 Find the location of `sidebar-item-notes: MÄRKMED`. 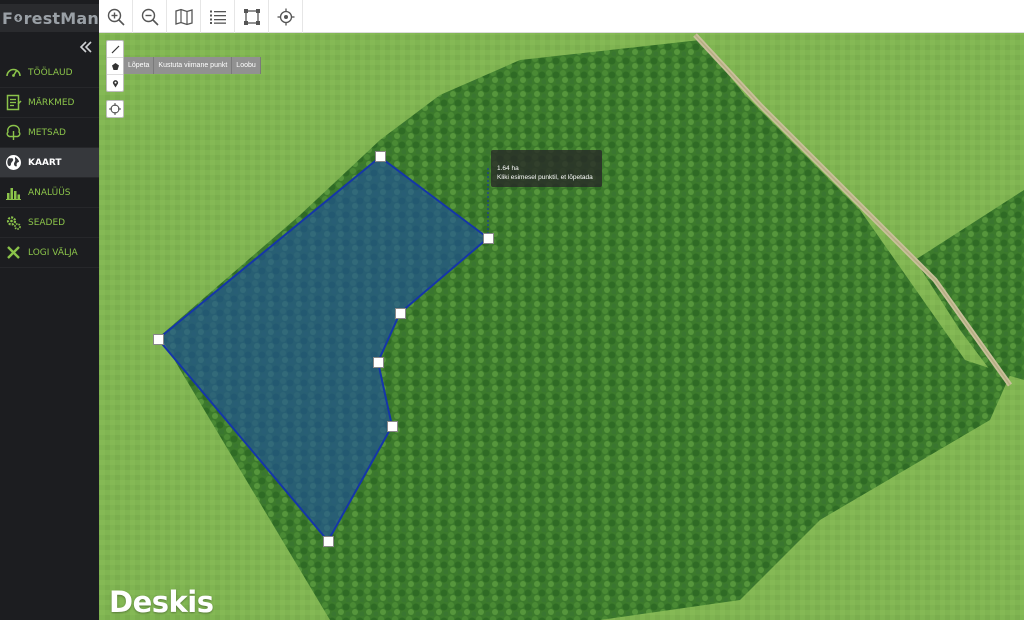

sidebar-item-notes: MÄRKMED is located at coordinates (49, 103).